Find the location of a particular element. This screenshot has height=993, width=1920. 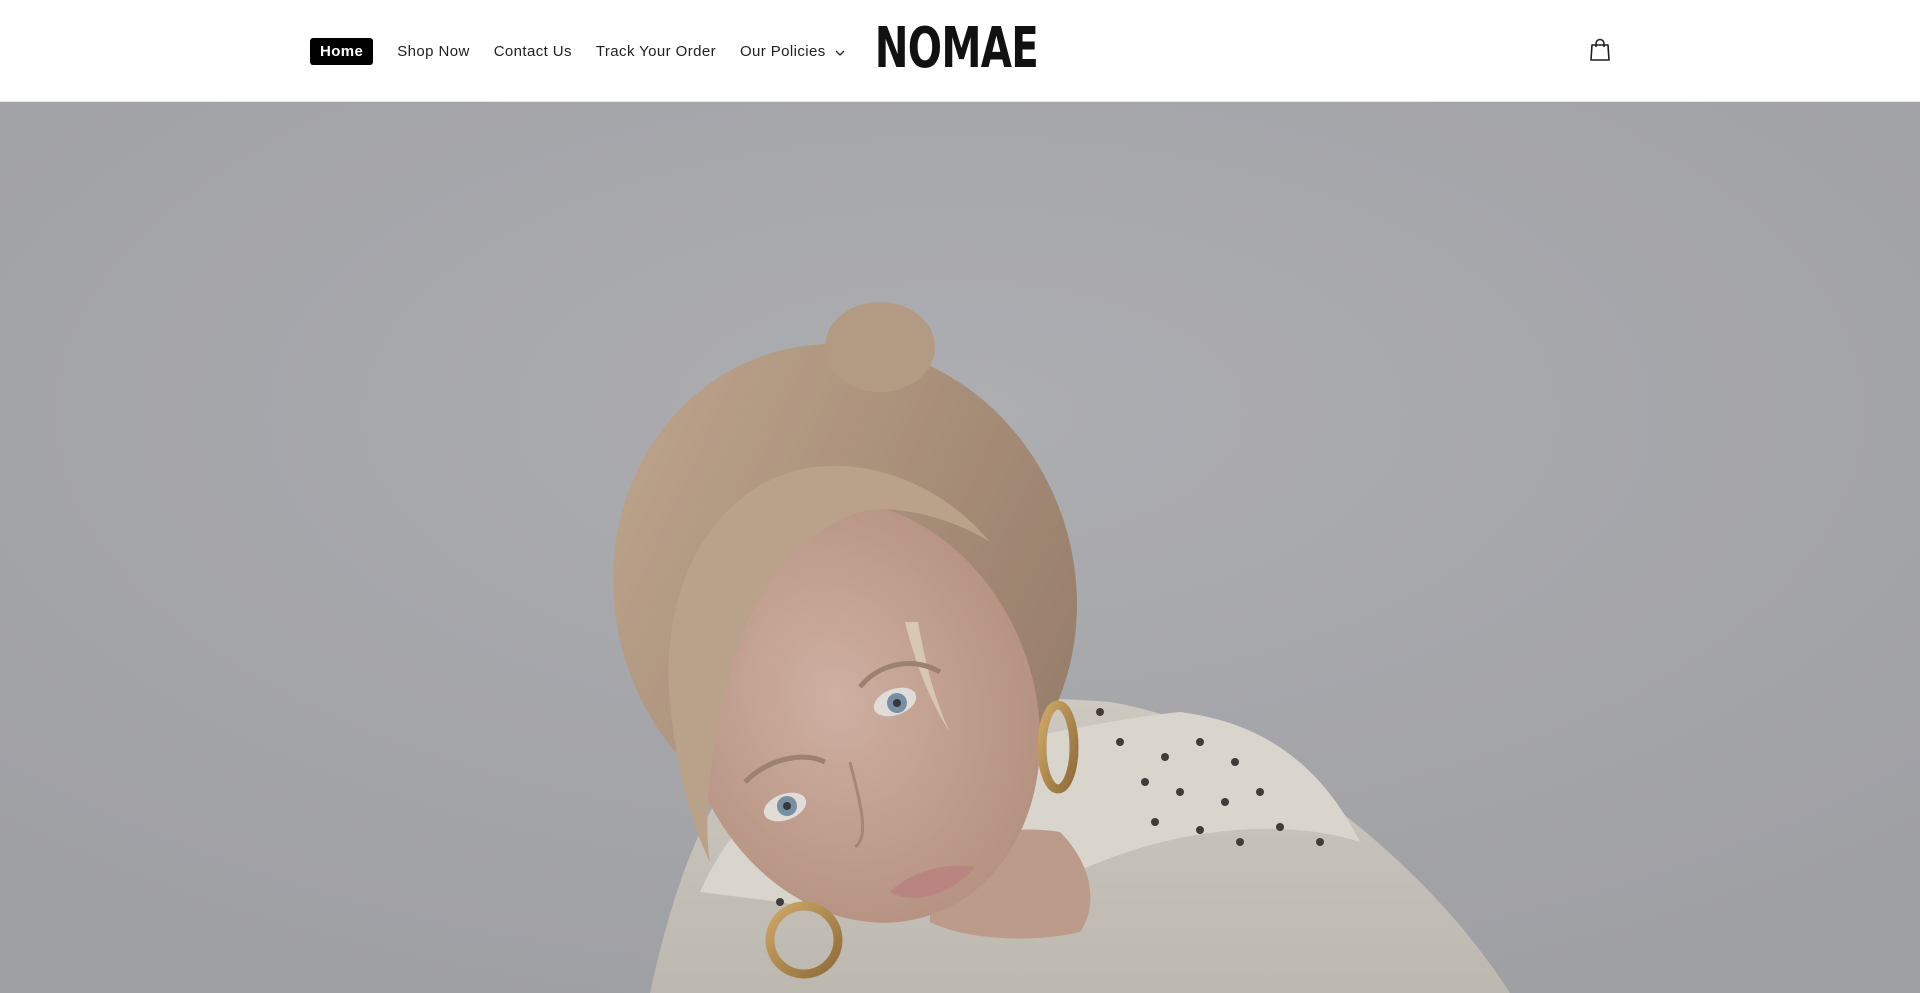

nav-item-our-policies: Our Policies is located at coordinates (792, 51).